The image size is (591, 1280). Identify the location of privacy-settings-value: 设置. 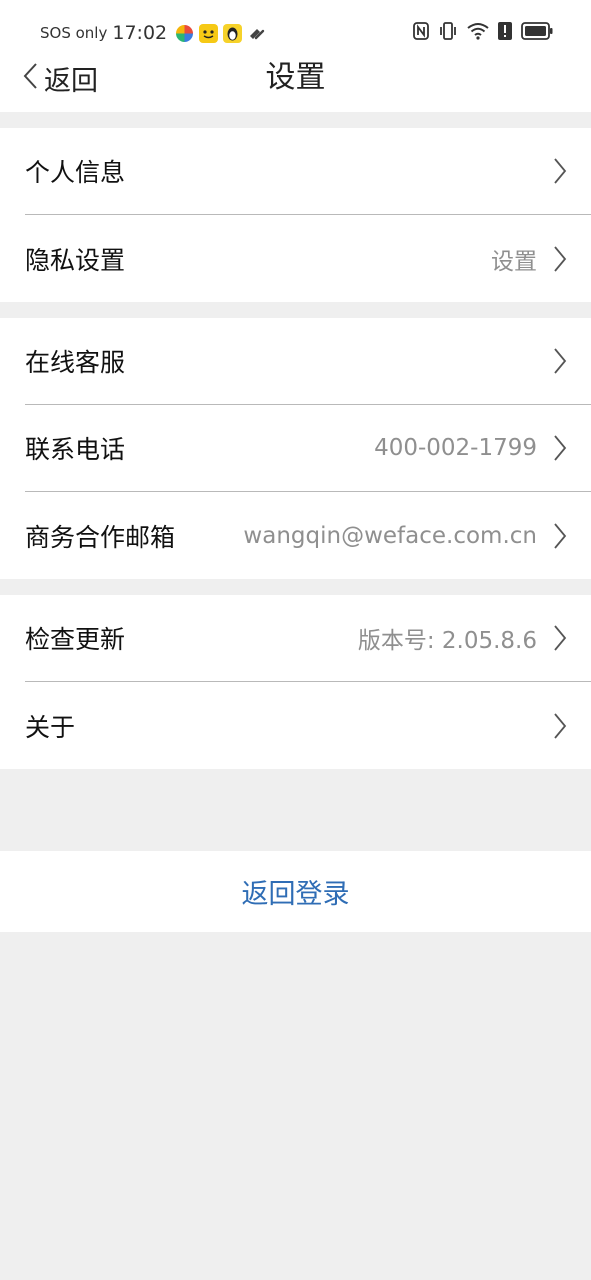
(514, 261).